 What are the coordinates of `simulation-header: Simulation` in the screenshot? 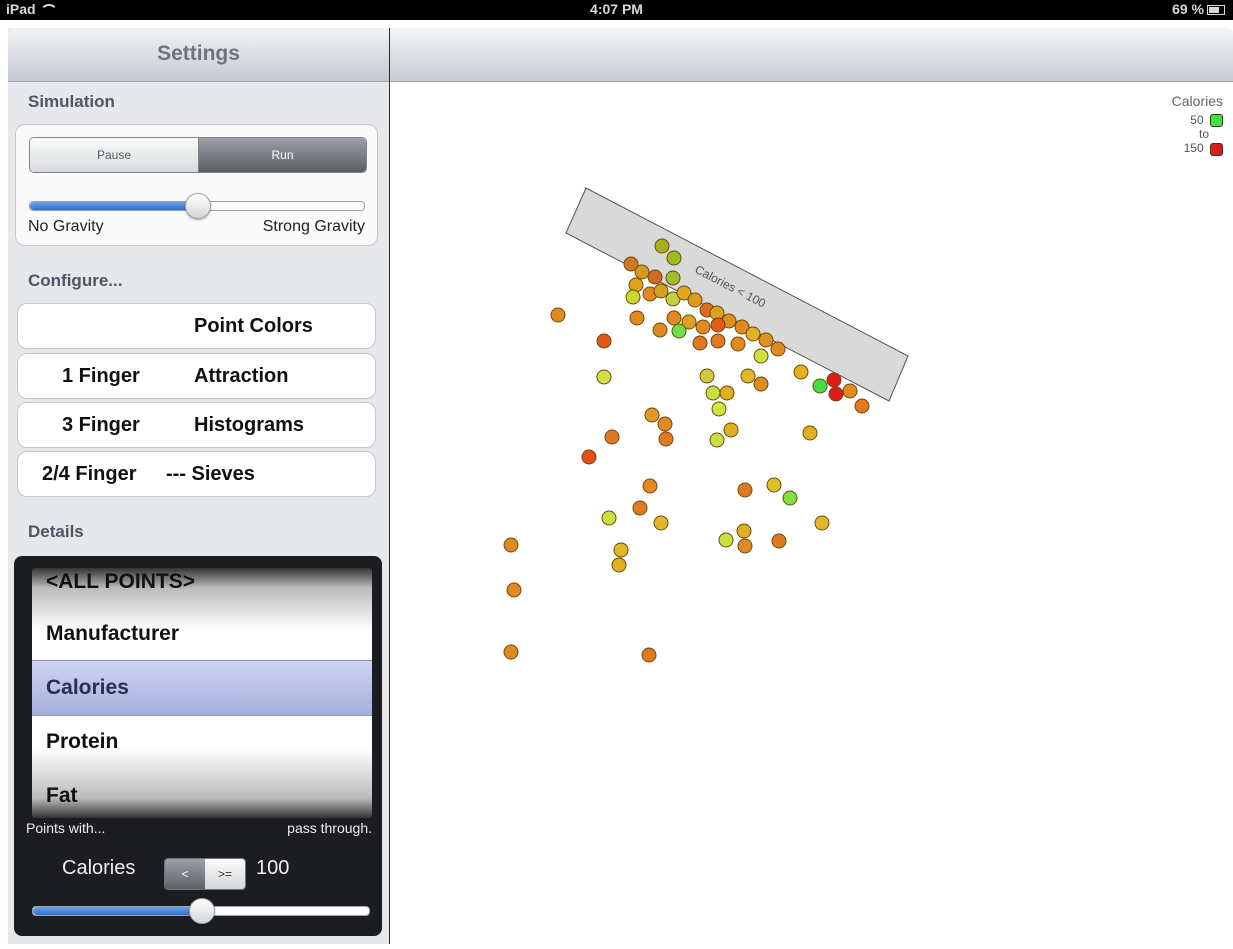 It's located at (71, 101).